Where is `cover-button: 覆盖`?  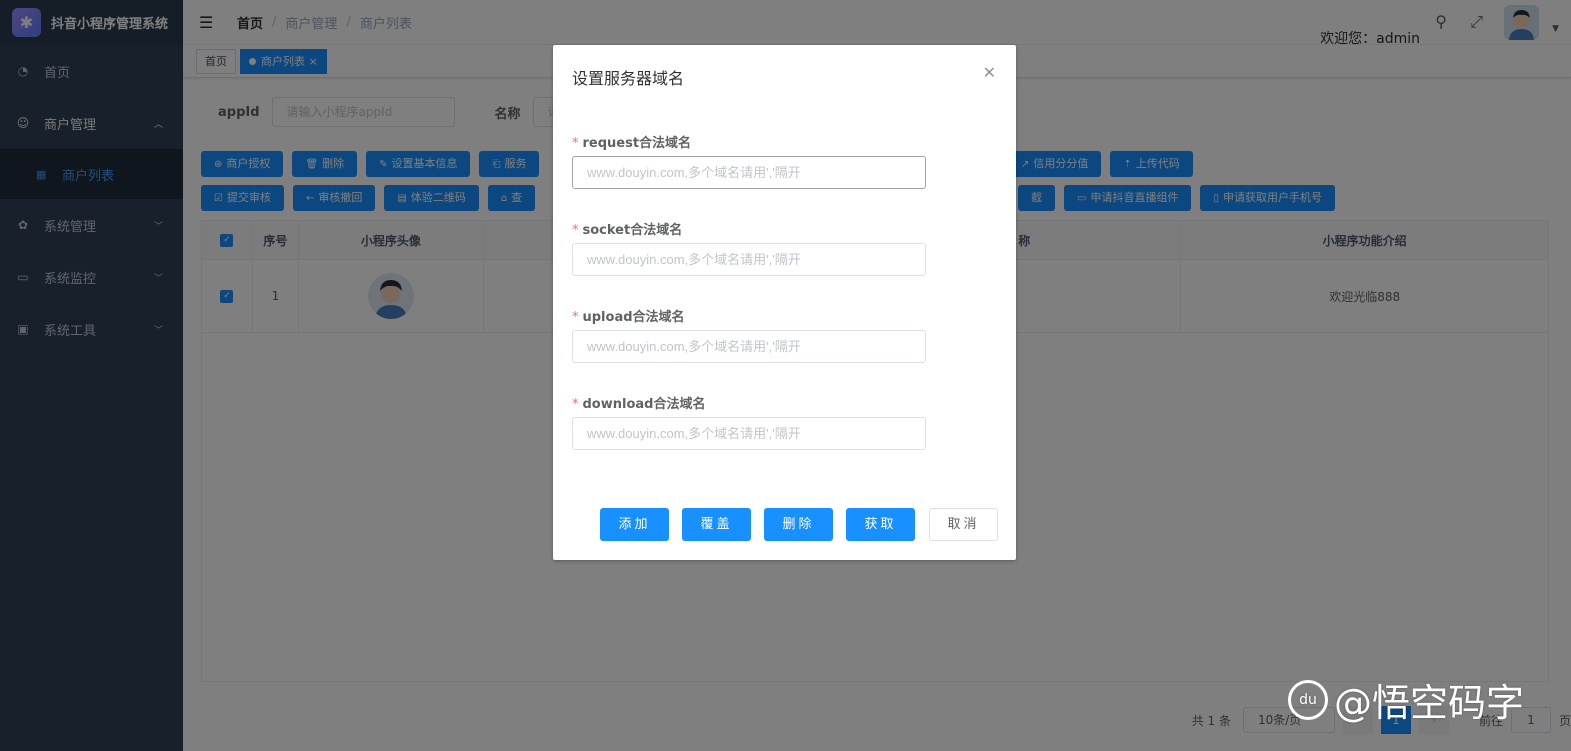 cover-button: 覆盖 is located at coordinates (716, 524).